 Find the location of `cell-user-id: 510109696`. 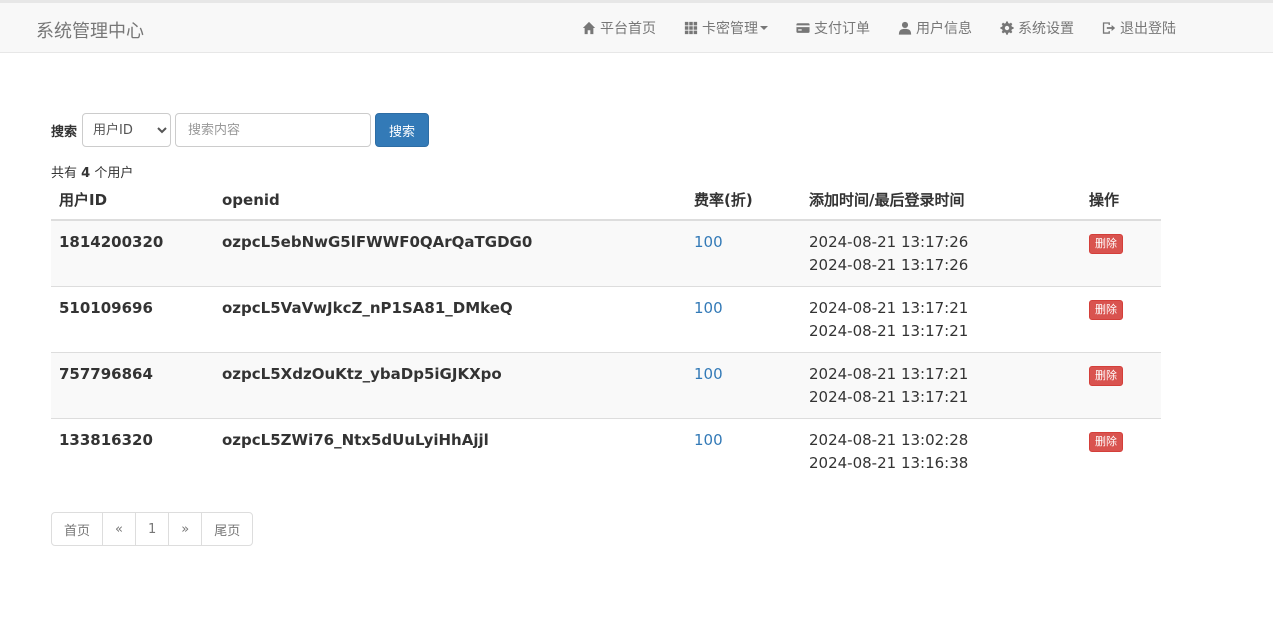

cell-user-id: 510109696 is located at coordinates (132, 319).